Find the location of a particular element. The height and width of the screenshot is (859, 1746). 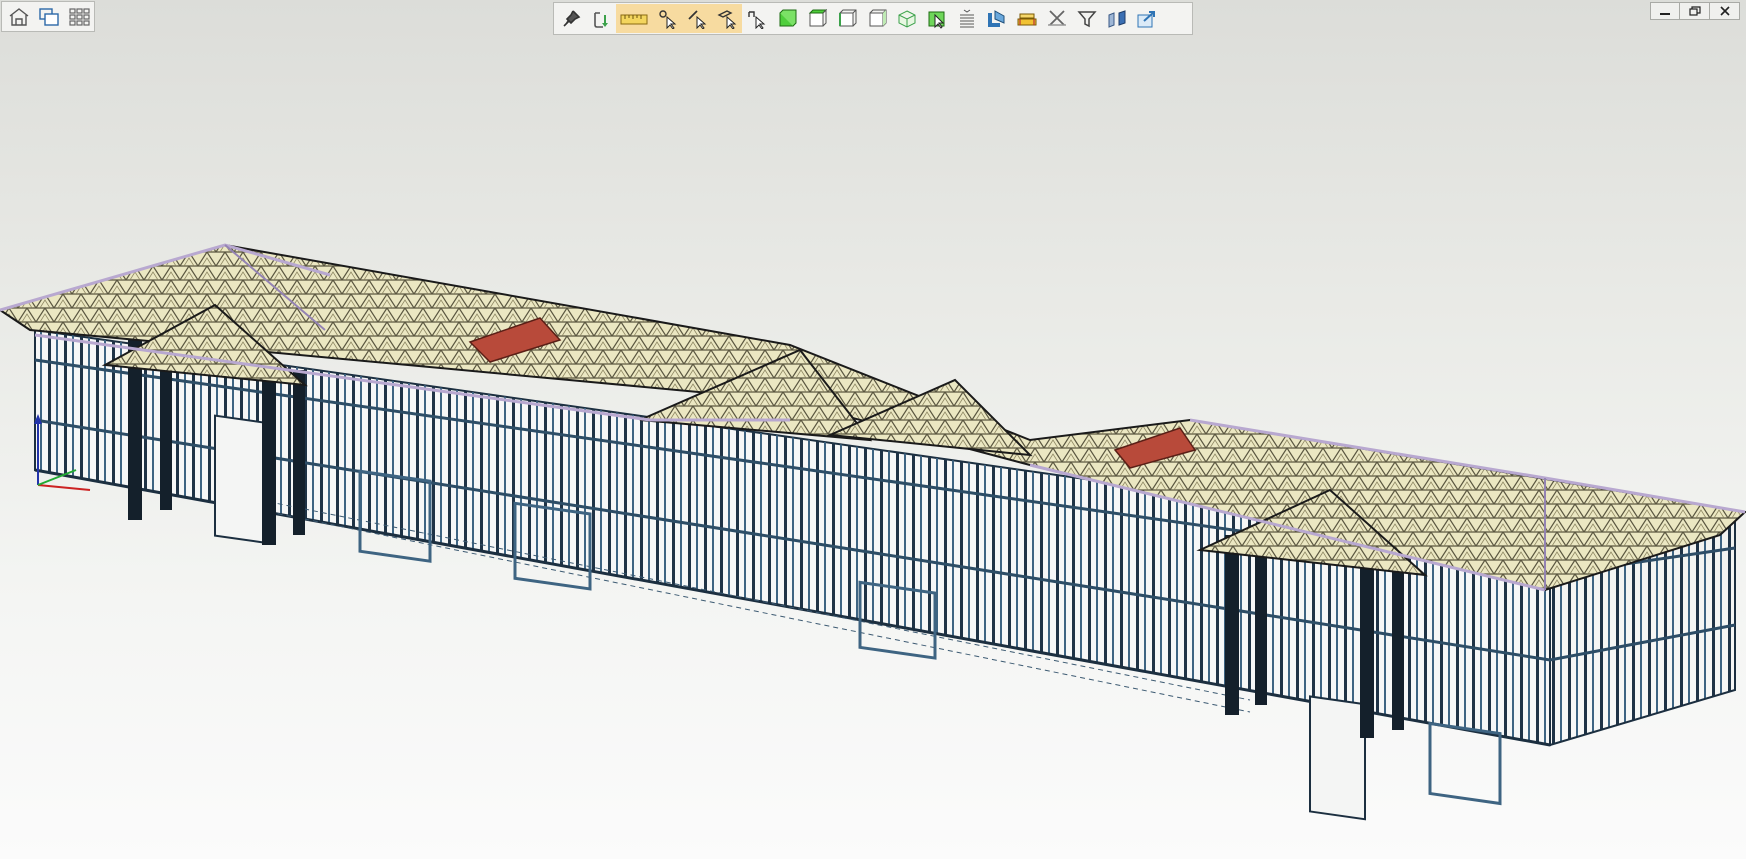

snap-point-icon is located at coordinates (667, 18).